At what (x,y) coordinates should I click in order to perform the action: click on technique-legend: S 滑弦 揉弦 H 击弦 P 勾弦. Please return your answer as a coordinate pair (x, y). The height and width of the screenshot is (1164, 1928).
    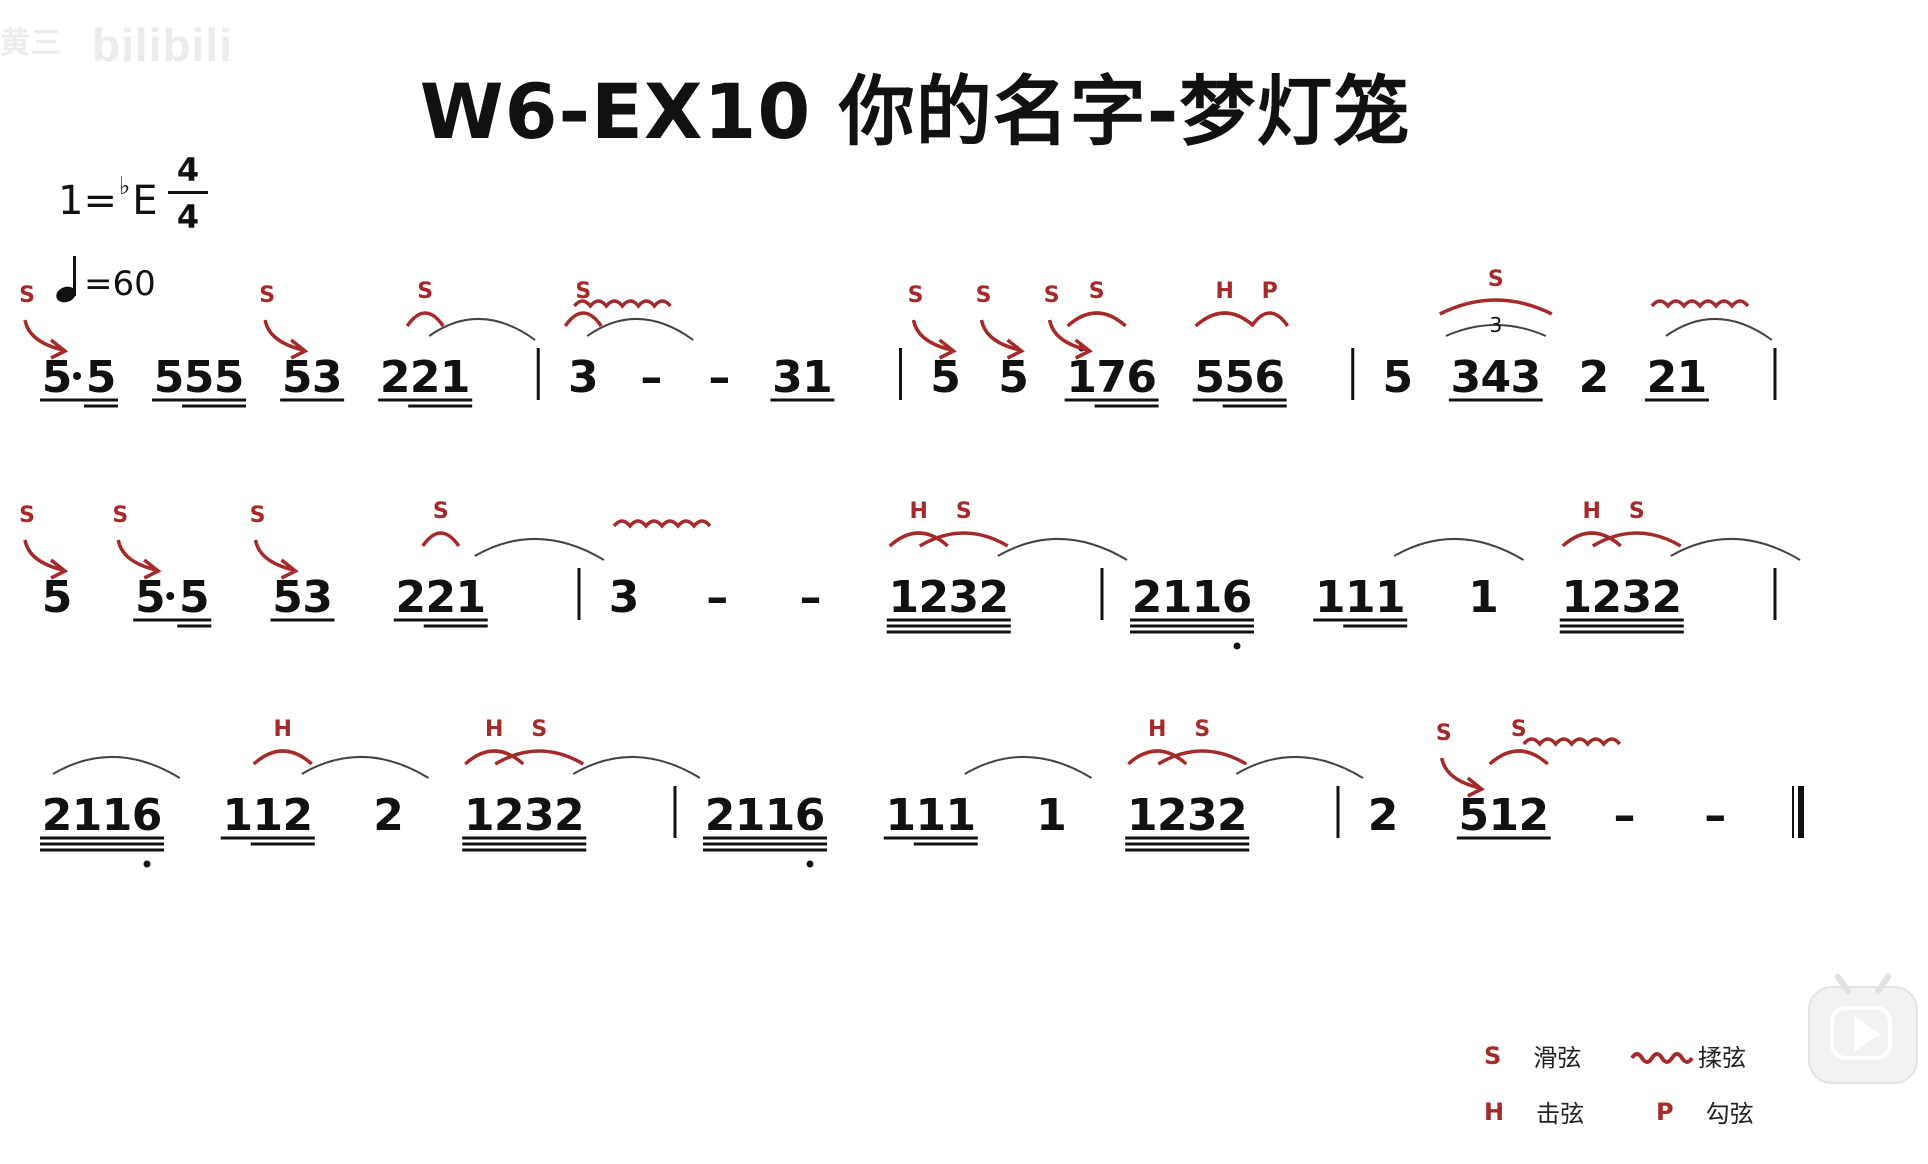
    Looking at the image, I should click on (1630, 1085).